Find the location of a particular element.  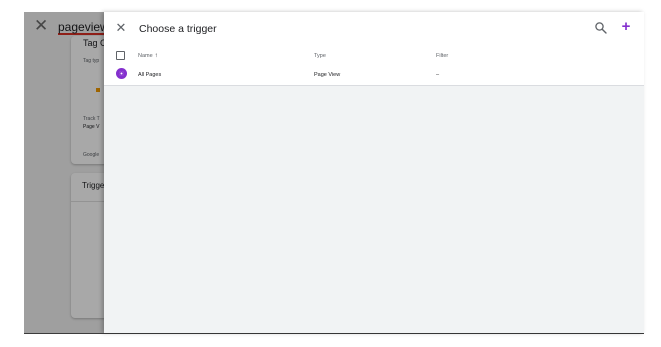

search-icon is located at coordinates (601, 28).